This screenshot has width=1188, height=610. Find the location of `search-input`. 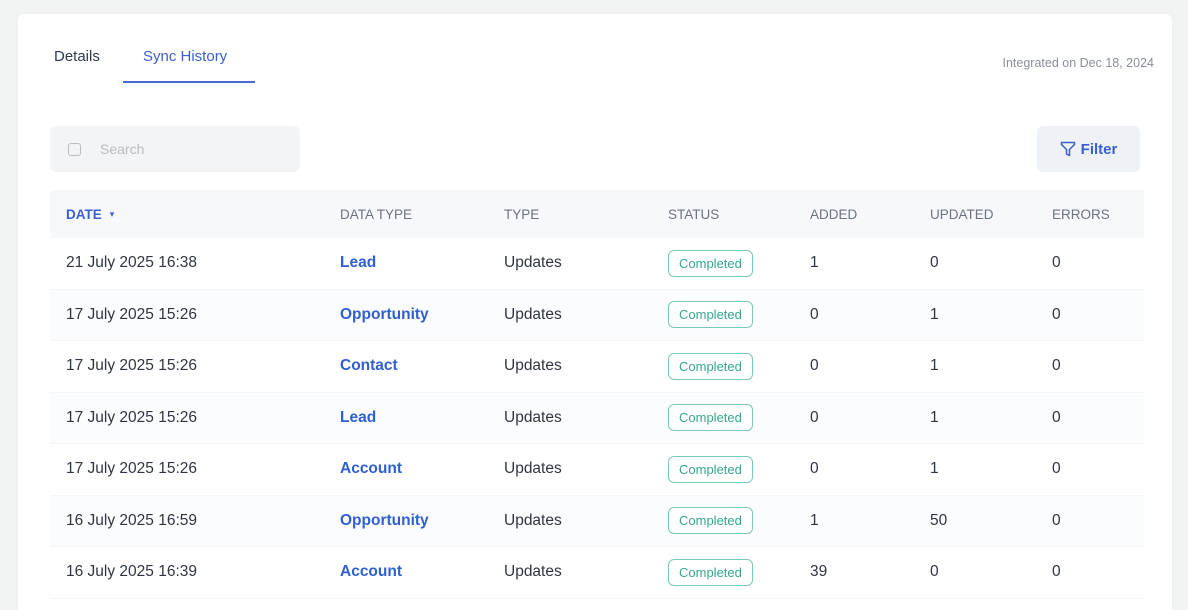

search-input is located at coordinates (190, 149).